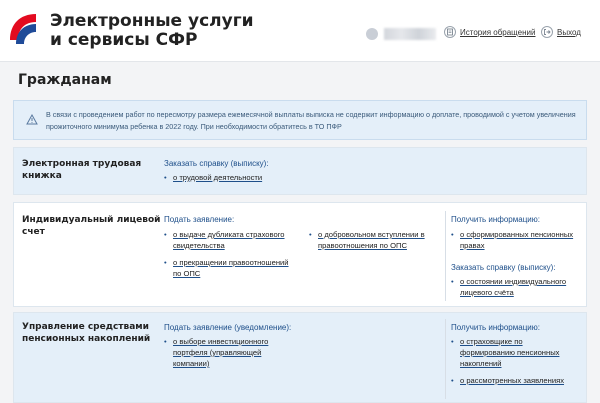 The height and width of the screenshot is (403, 600). Describe the element at coordinates (495, 327) in the screenshot. I see `get-info-heading-2: Получить информацию:` at that location.